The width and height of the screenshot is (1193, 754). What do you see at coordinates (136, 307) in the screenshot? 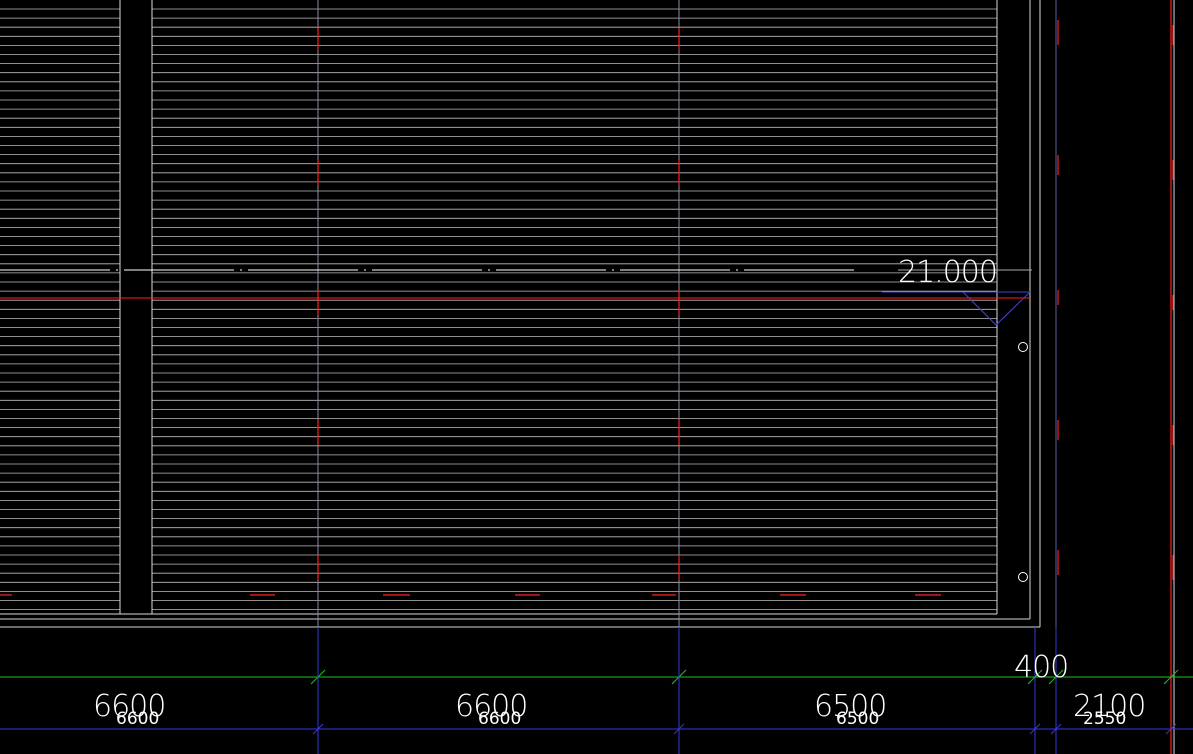
I see `column-strip` at bounding box center [136, 307].